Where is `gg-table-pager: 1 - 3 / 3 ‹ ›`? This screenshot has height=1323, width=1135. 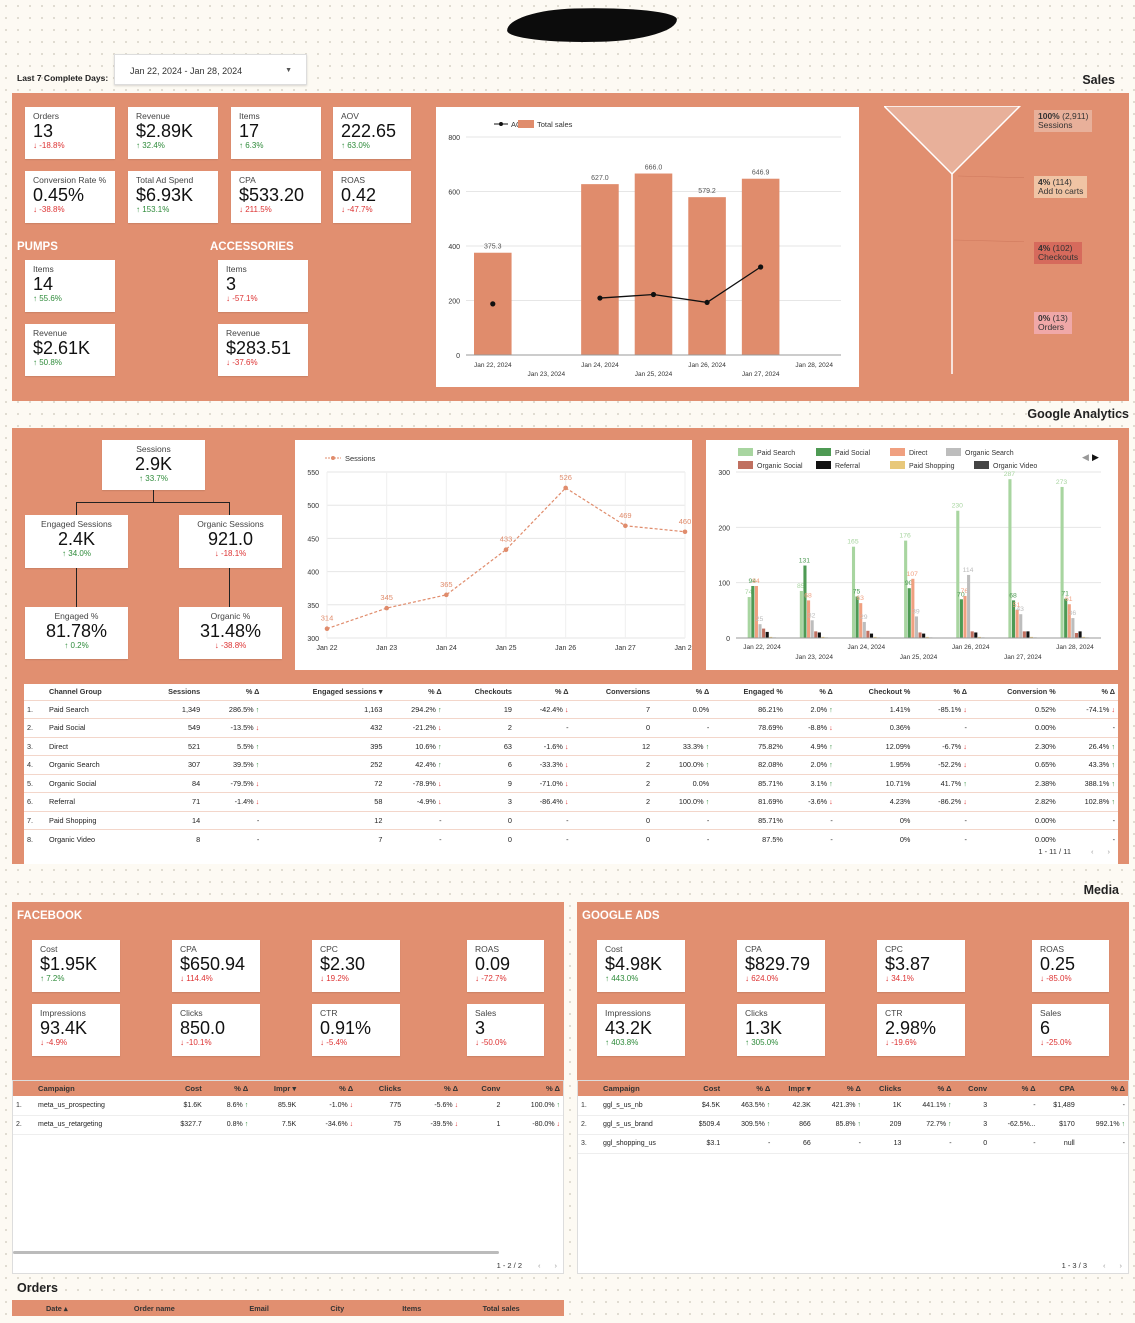
gg-table-pager: 1 - 3 / 3 ‹ › is located at coordinates (1092, 1265).